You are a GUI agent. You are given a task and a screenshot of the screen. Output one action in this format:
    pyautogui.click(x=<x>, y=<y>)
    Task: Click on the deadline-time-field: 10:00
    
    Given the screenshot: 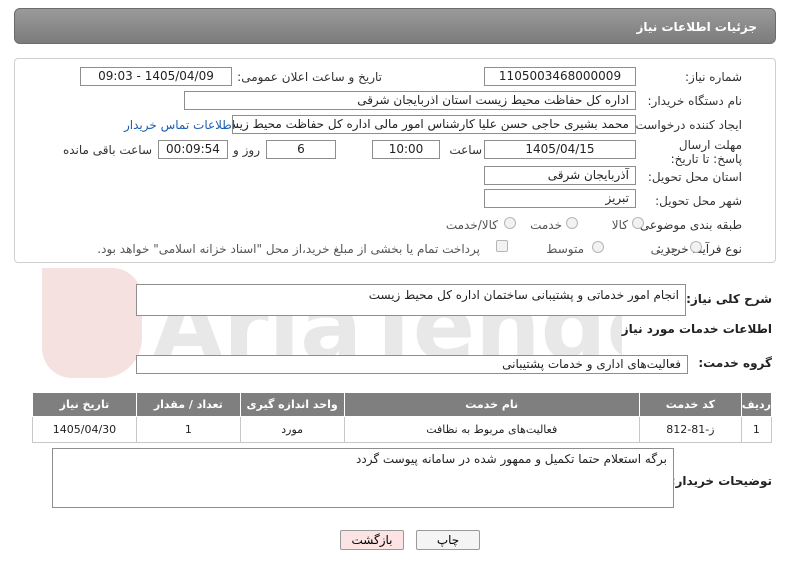 What is the action you would take?
    pyautogui.click(x=406, y=149)
    